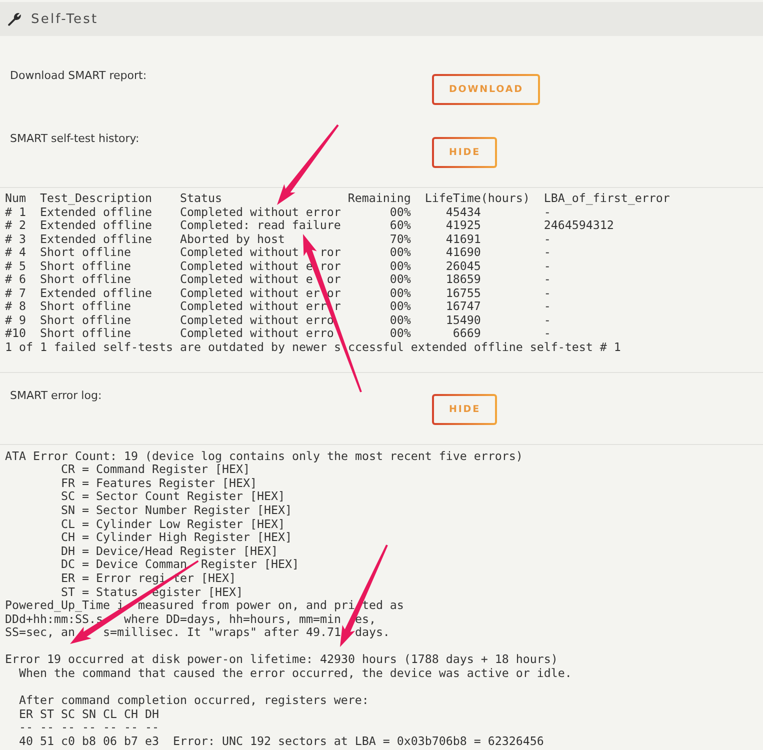  Describe the element at coordinates (295, 674) in the screenshot. I see `log-line: When the command that caused the error occurred, the device was active or idle.` at that location.